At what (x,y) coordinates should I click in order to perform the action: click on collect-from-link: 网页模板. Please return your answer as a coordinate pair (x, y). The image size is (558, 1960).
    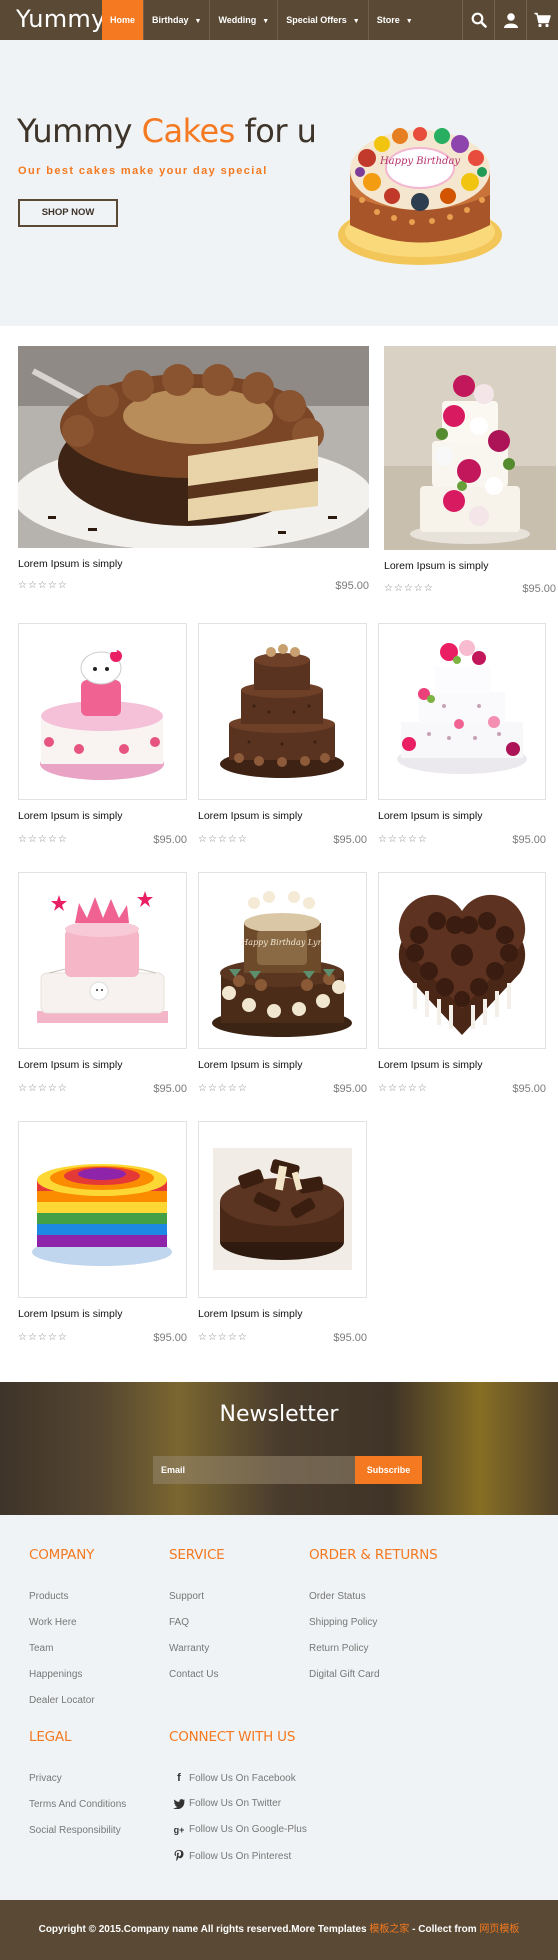
    Looking at the image, I should click on (499, 1929).